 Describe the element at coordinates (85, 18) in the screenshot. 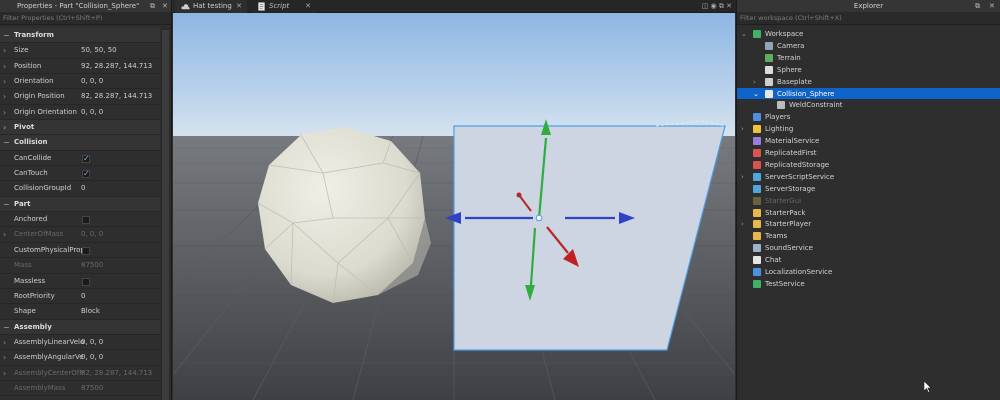

I see `properties-filter-input: Filter Properties (Ctrl+Shift+P)` at that location.